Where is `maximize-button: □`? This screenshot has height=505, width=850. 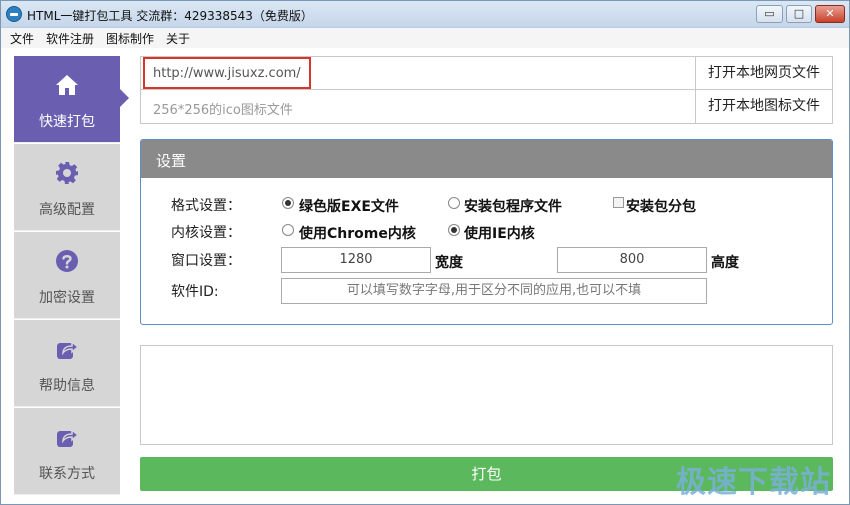
maximize-button: □ is located at coordinates (799, 14).